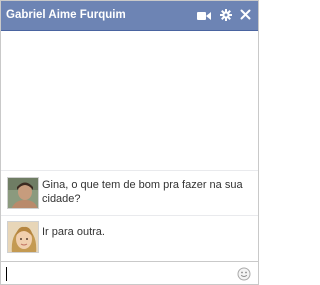 This screenshot has width=320, height=285. Describe the element at coordinates (6, 274) in the screenshot. I see `text-caret` at that location.